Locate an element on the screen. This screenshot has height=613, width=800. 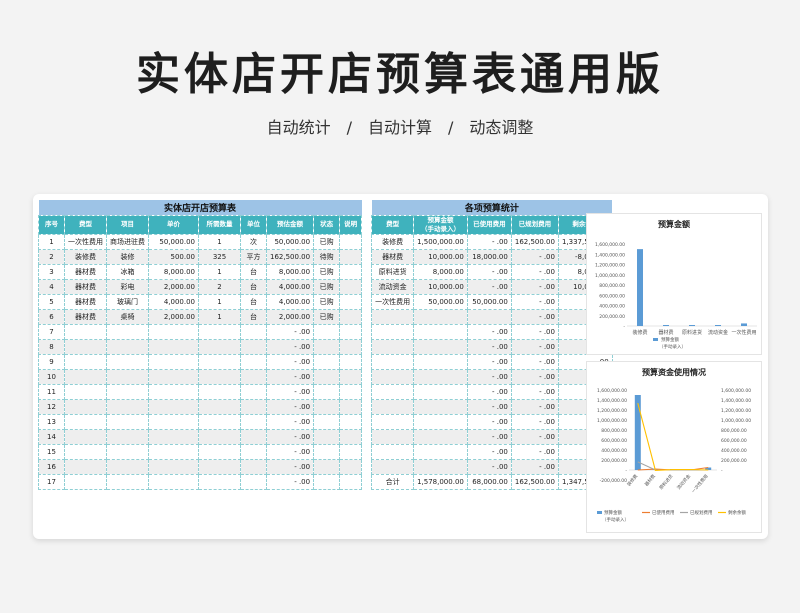
summary-cell: 162,500.00 is located at coordinates (534, 241).